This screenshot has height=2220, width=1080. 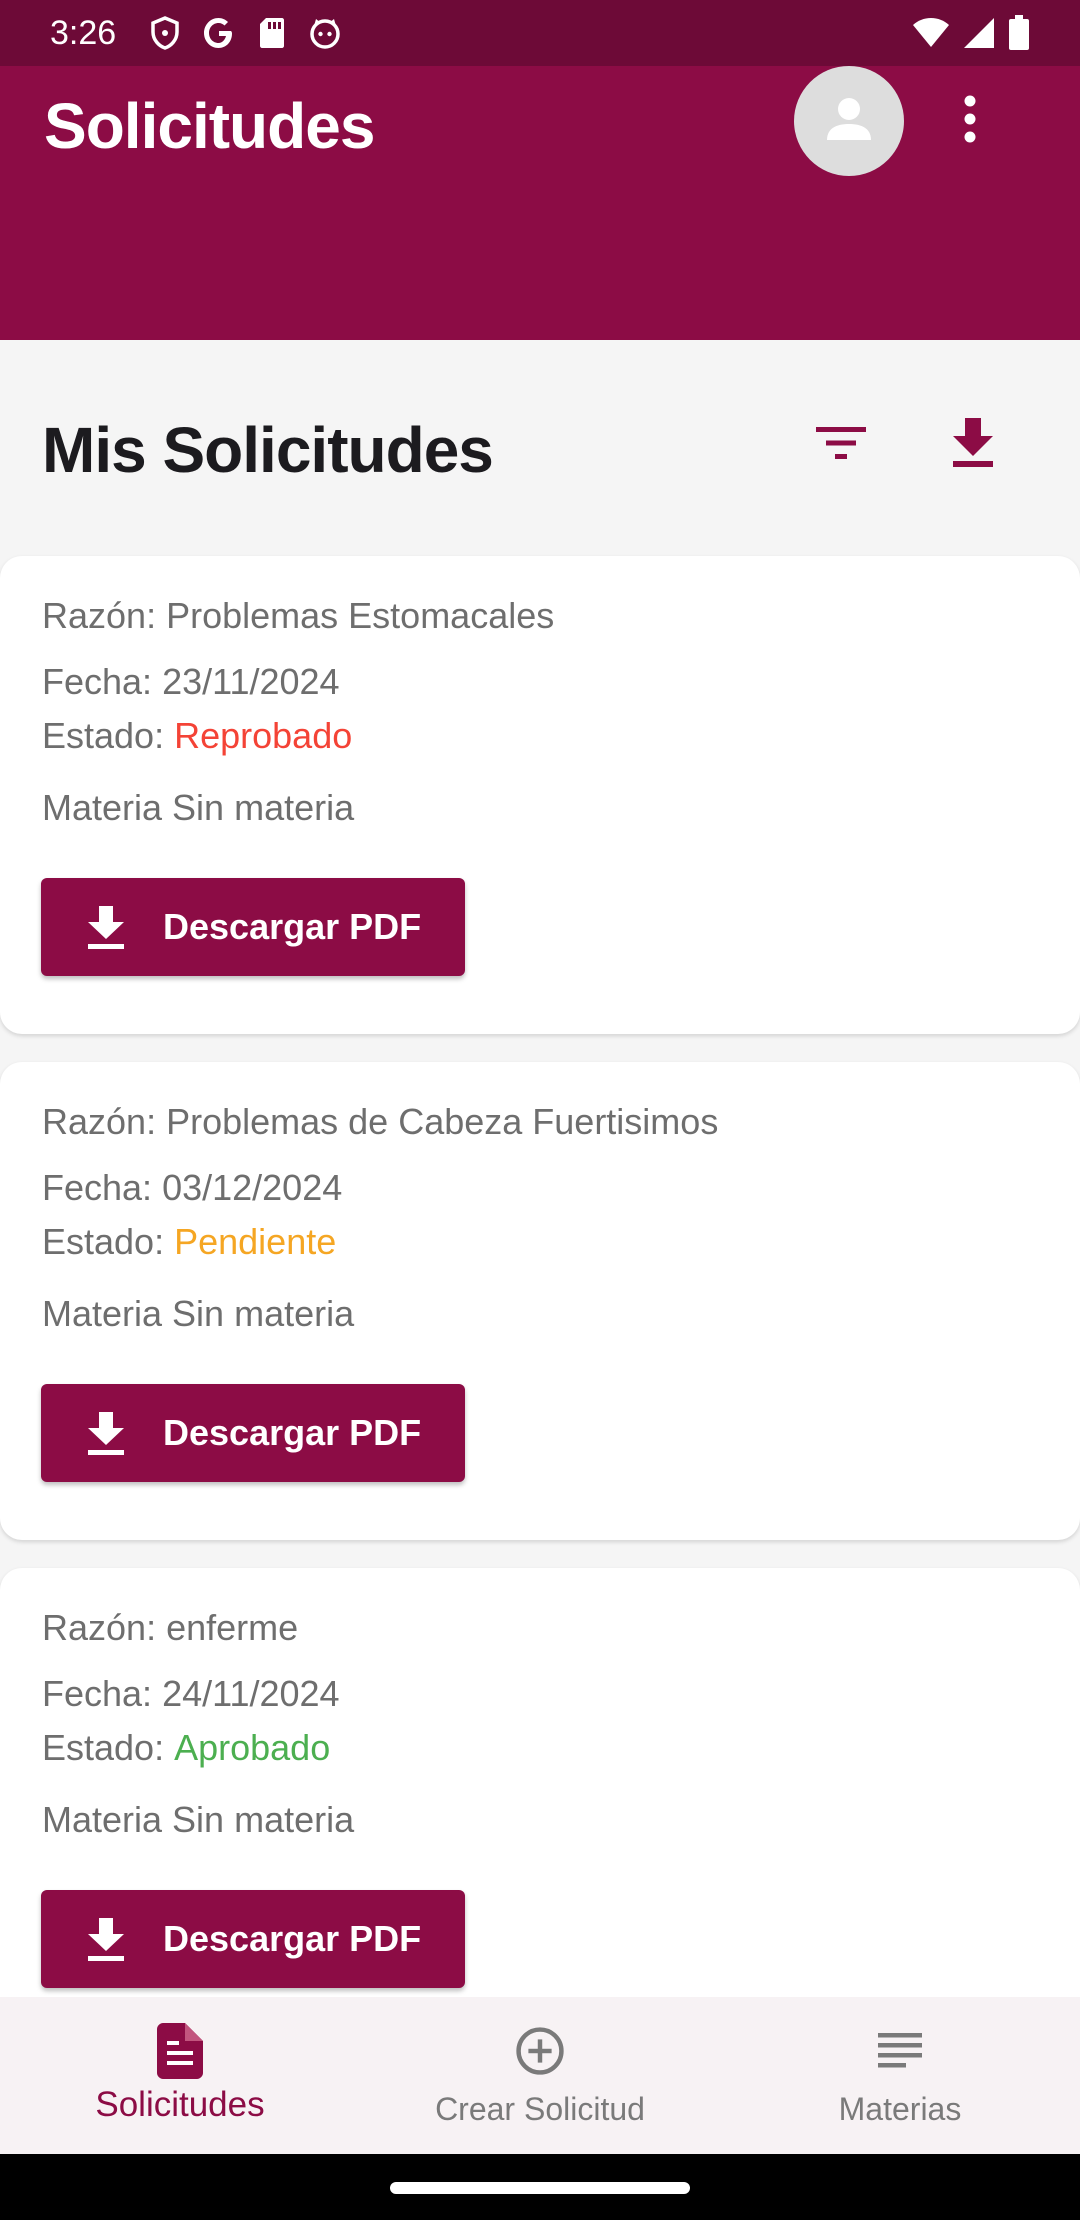 I want to click on request-status: Estado: Pendiente, so click(x=189, y=1242).